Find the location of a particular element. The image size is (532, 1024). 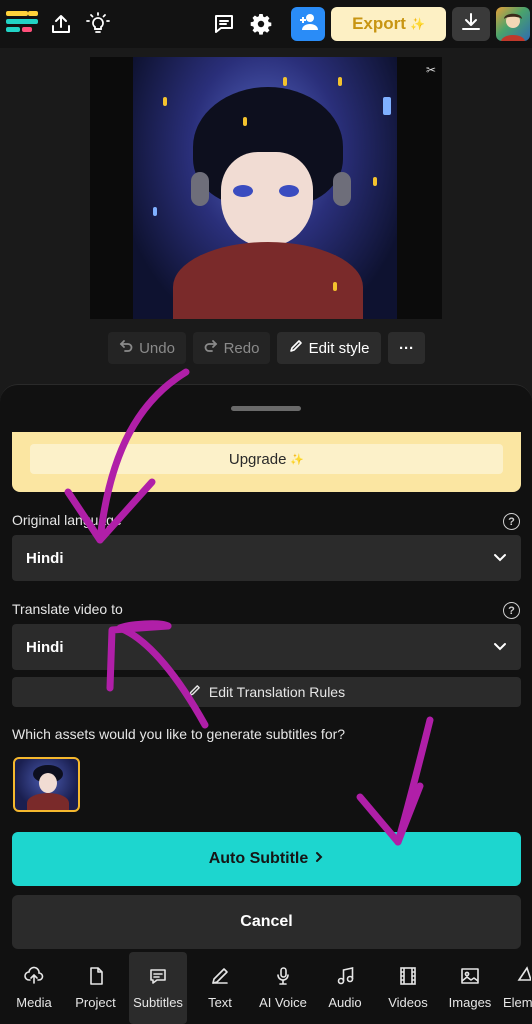

nav-label: Elem is located at coordinates (517, 1002).